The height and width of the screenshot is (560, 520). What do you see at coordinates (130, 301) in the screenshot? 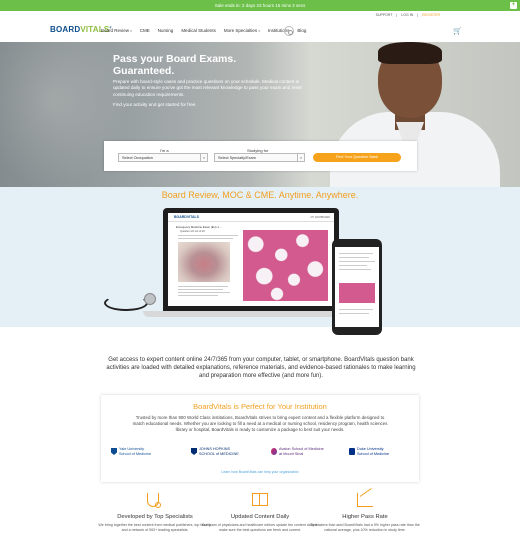
I see `stethoscope-image` at bounding box center [130, 301].